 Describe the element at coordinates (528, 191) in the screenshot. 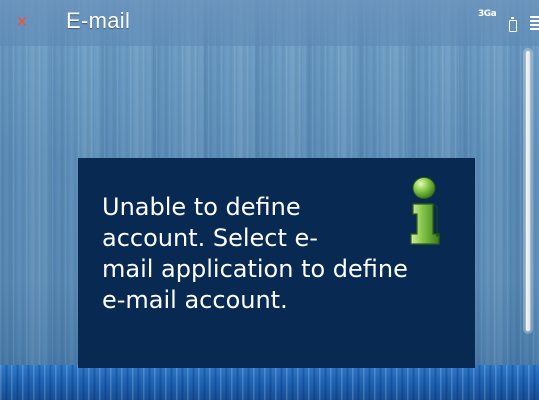

I see `scrollbar-thumb` at that location.